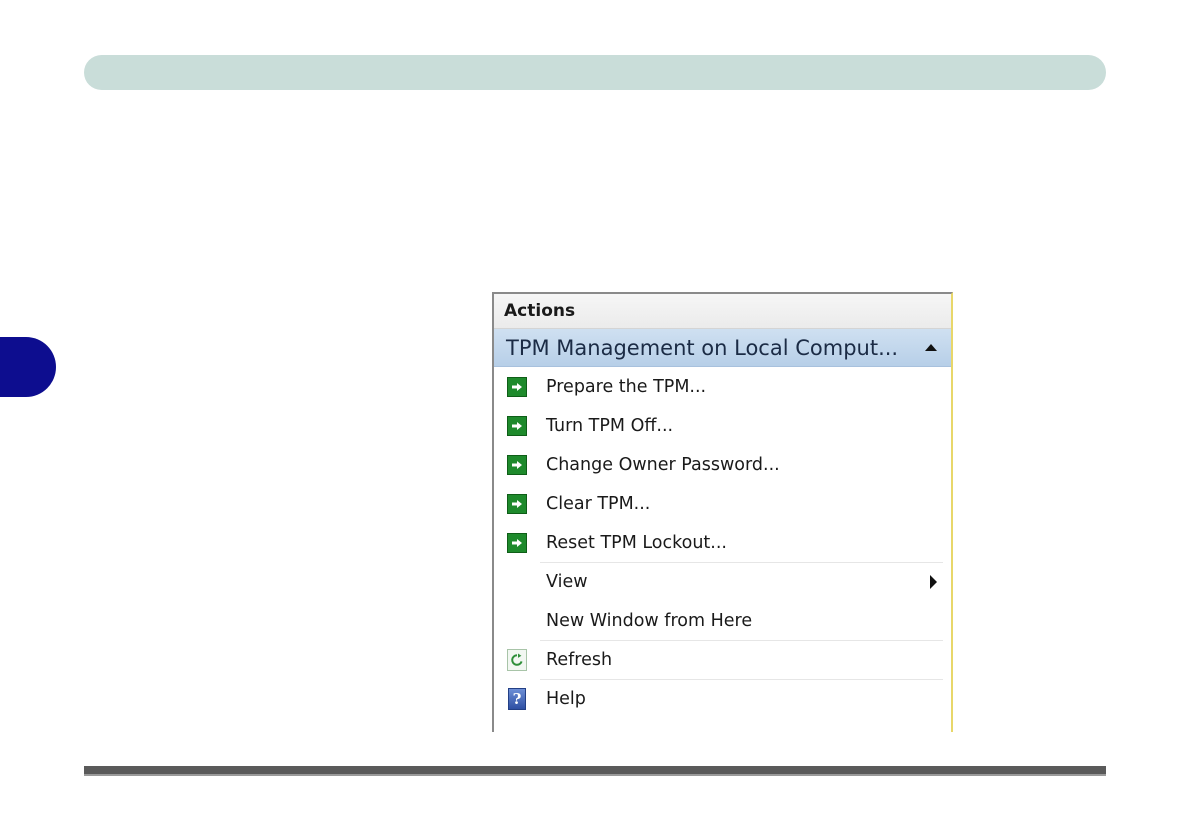 The image size is (1190, 838). What do you see at coordinates (722, 698) in the screenshot?
I see `action-help: ? Help` at bounding box center [722, 698].